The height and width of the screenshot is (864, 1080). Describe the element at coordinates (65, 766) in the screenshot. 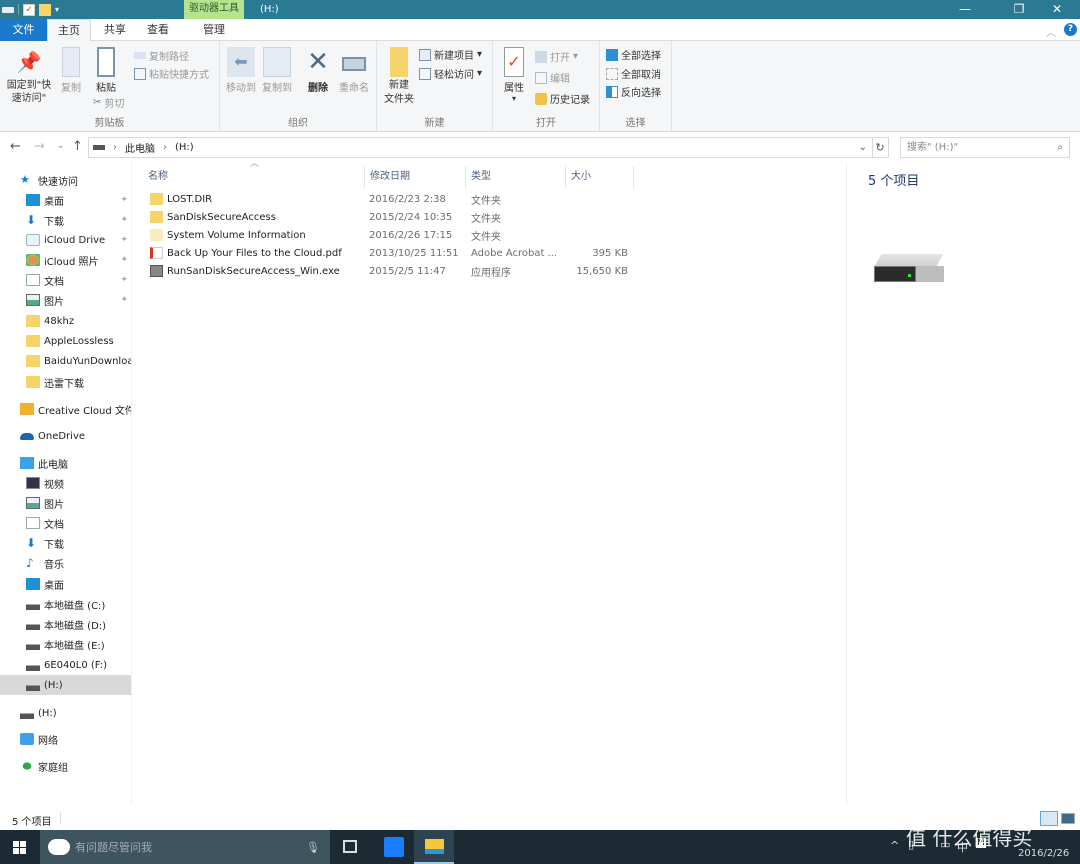

I see `sidebar-item: 家庭组` at that location.